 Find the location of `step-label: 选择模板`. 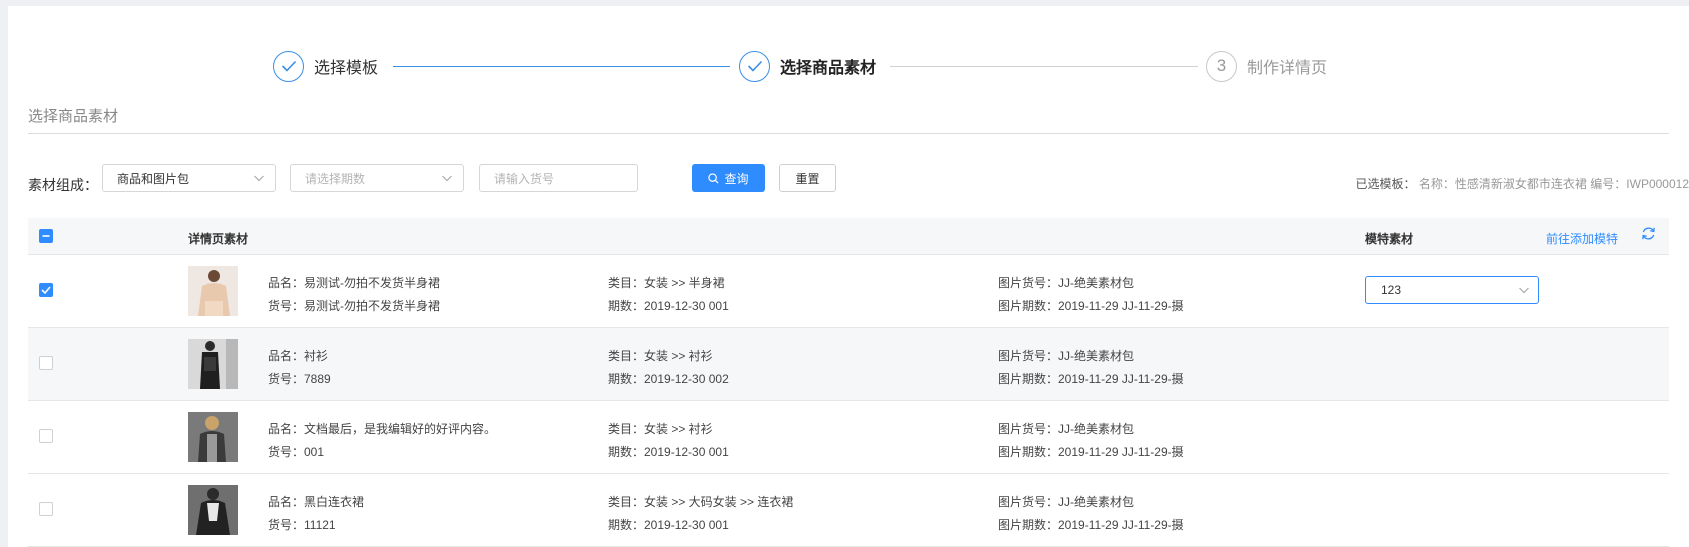

step-label: 选择模板 is located at coordinates (346, 68).